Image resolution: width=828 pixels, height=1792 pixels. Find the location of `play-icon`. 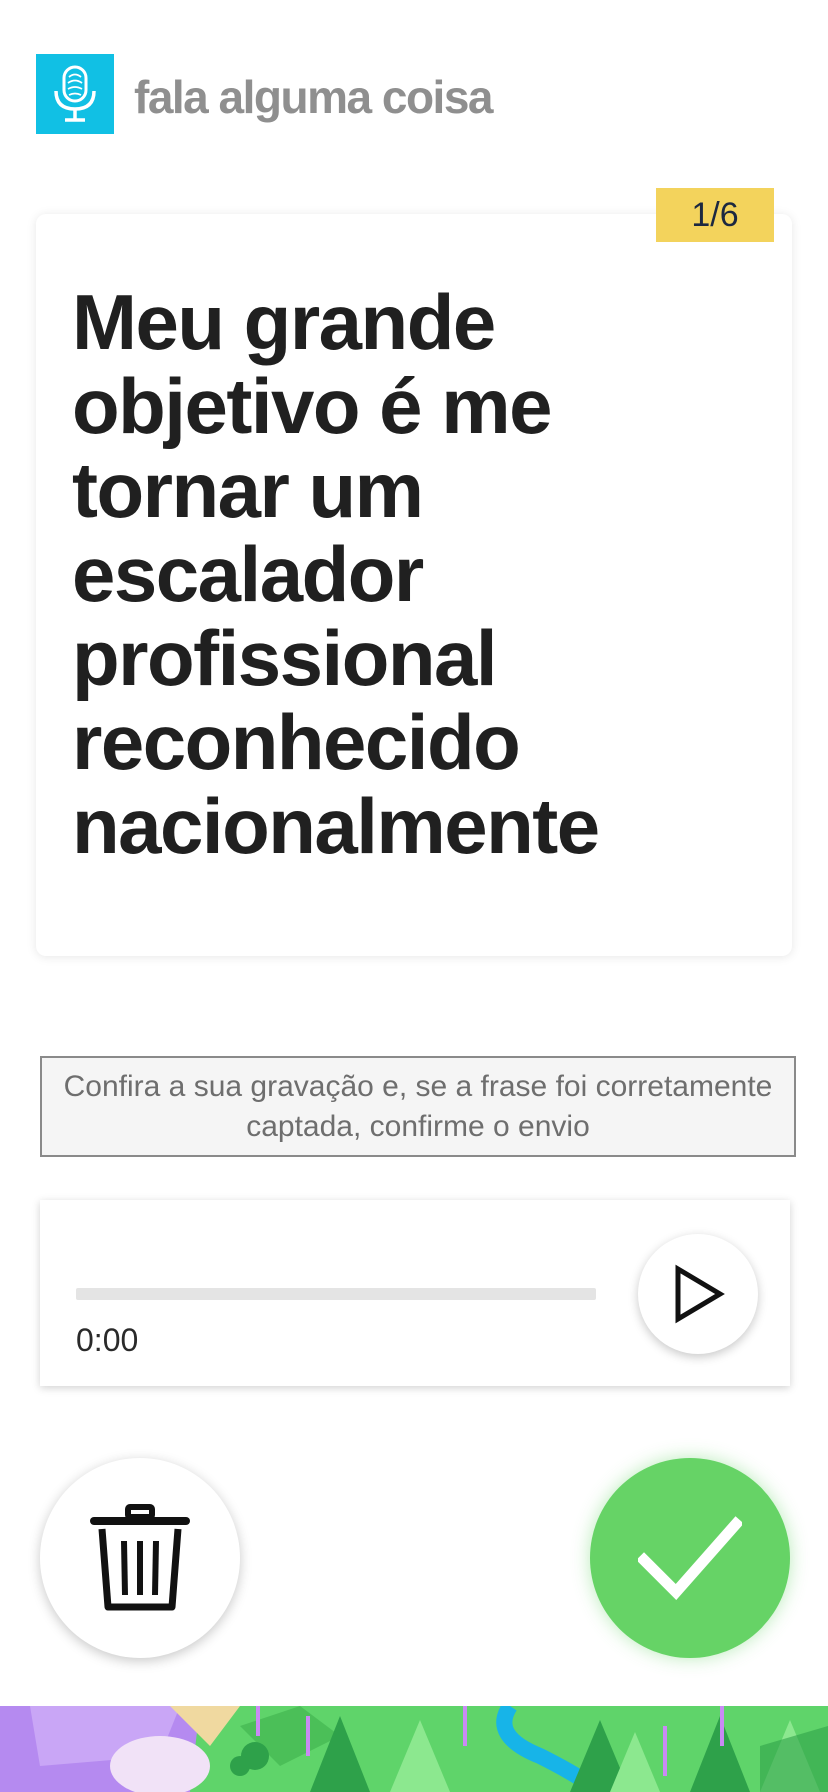

play-icon is located at coordinates (700, 1294).